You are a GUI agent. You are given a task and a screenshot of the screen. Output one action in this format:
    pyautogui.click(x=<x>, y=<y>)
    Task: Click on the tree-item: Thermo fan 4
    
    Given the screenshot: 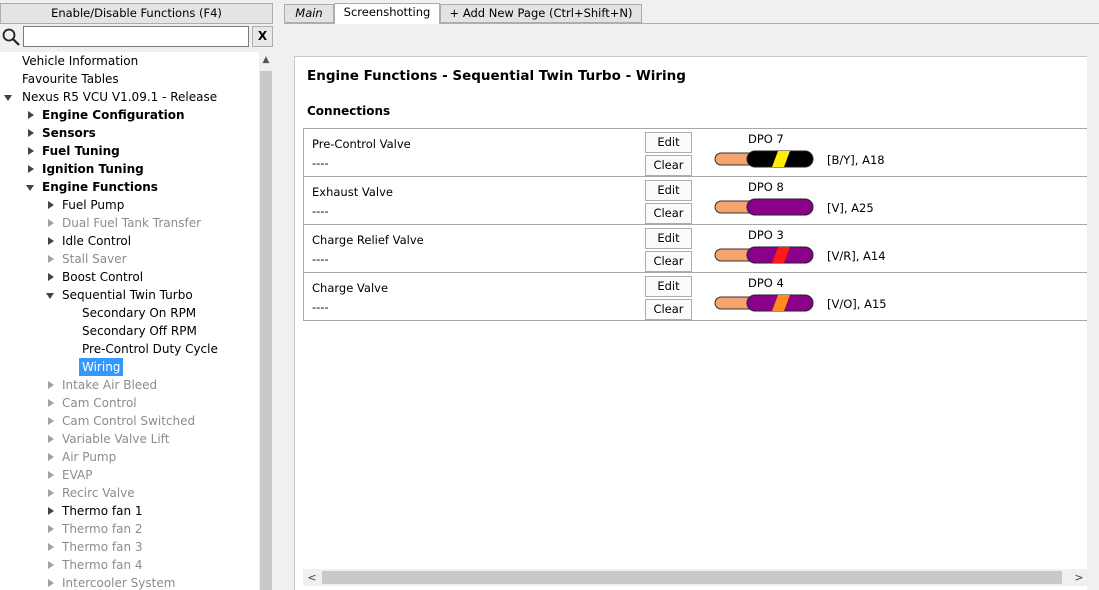 What is the action you would take?
    pyautogui.click(x=129, y=565)
    